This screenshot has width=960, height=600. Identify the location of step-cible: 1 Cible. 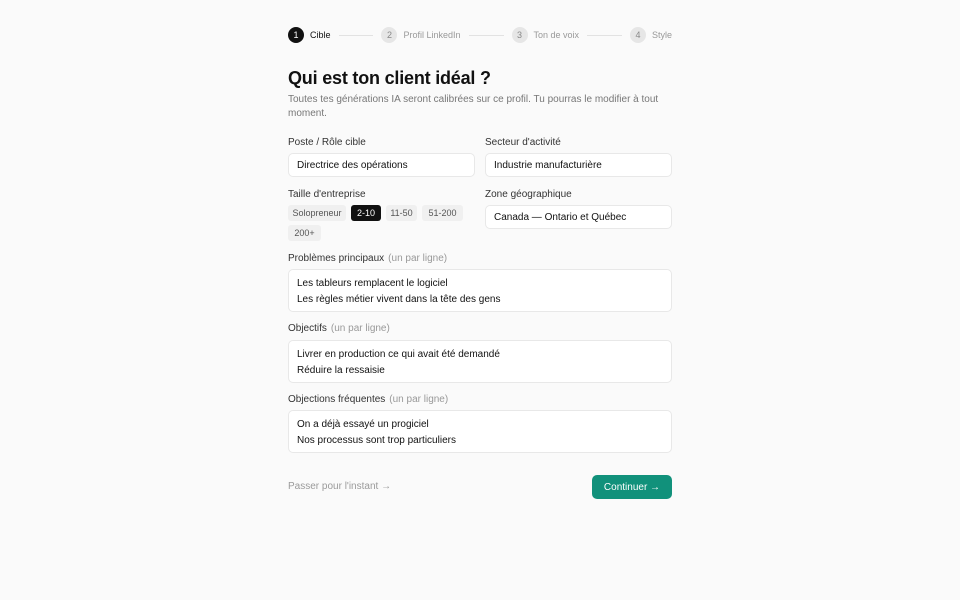
(309, 35).